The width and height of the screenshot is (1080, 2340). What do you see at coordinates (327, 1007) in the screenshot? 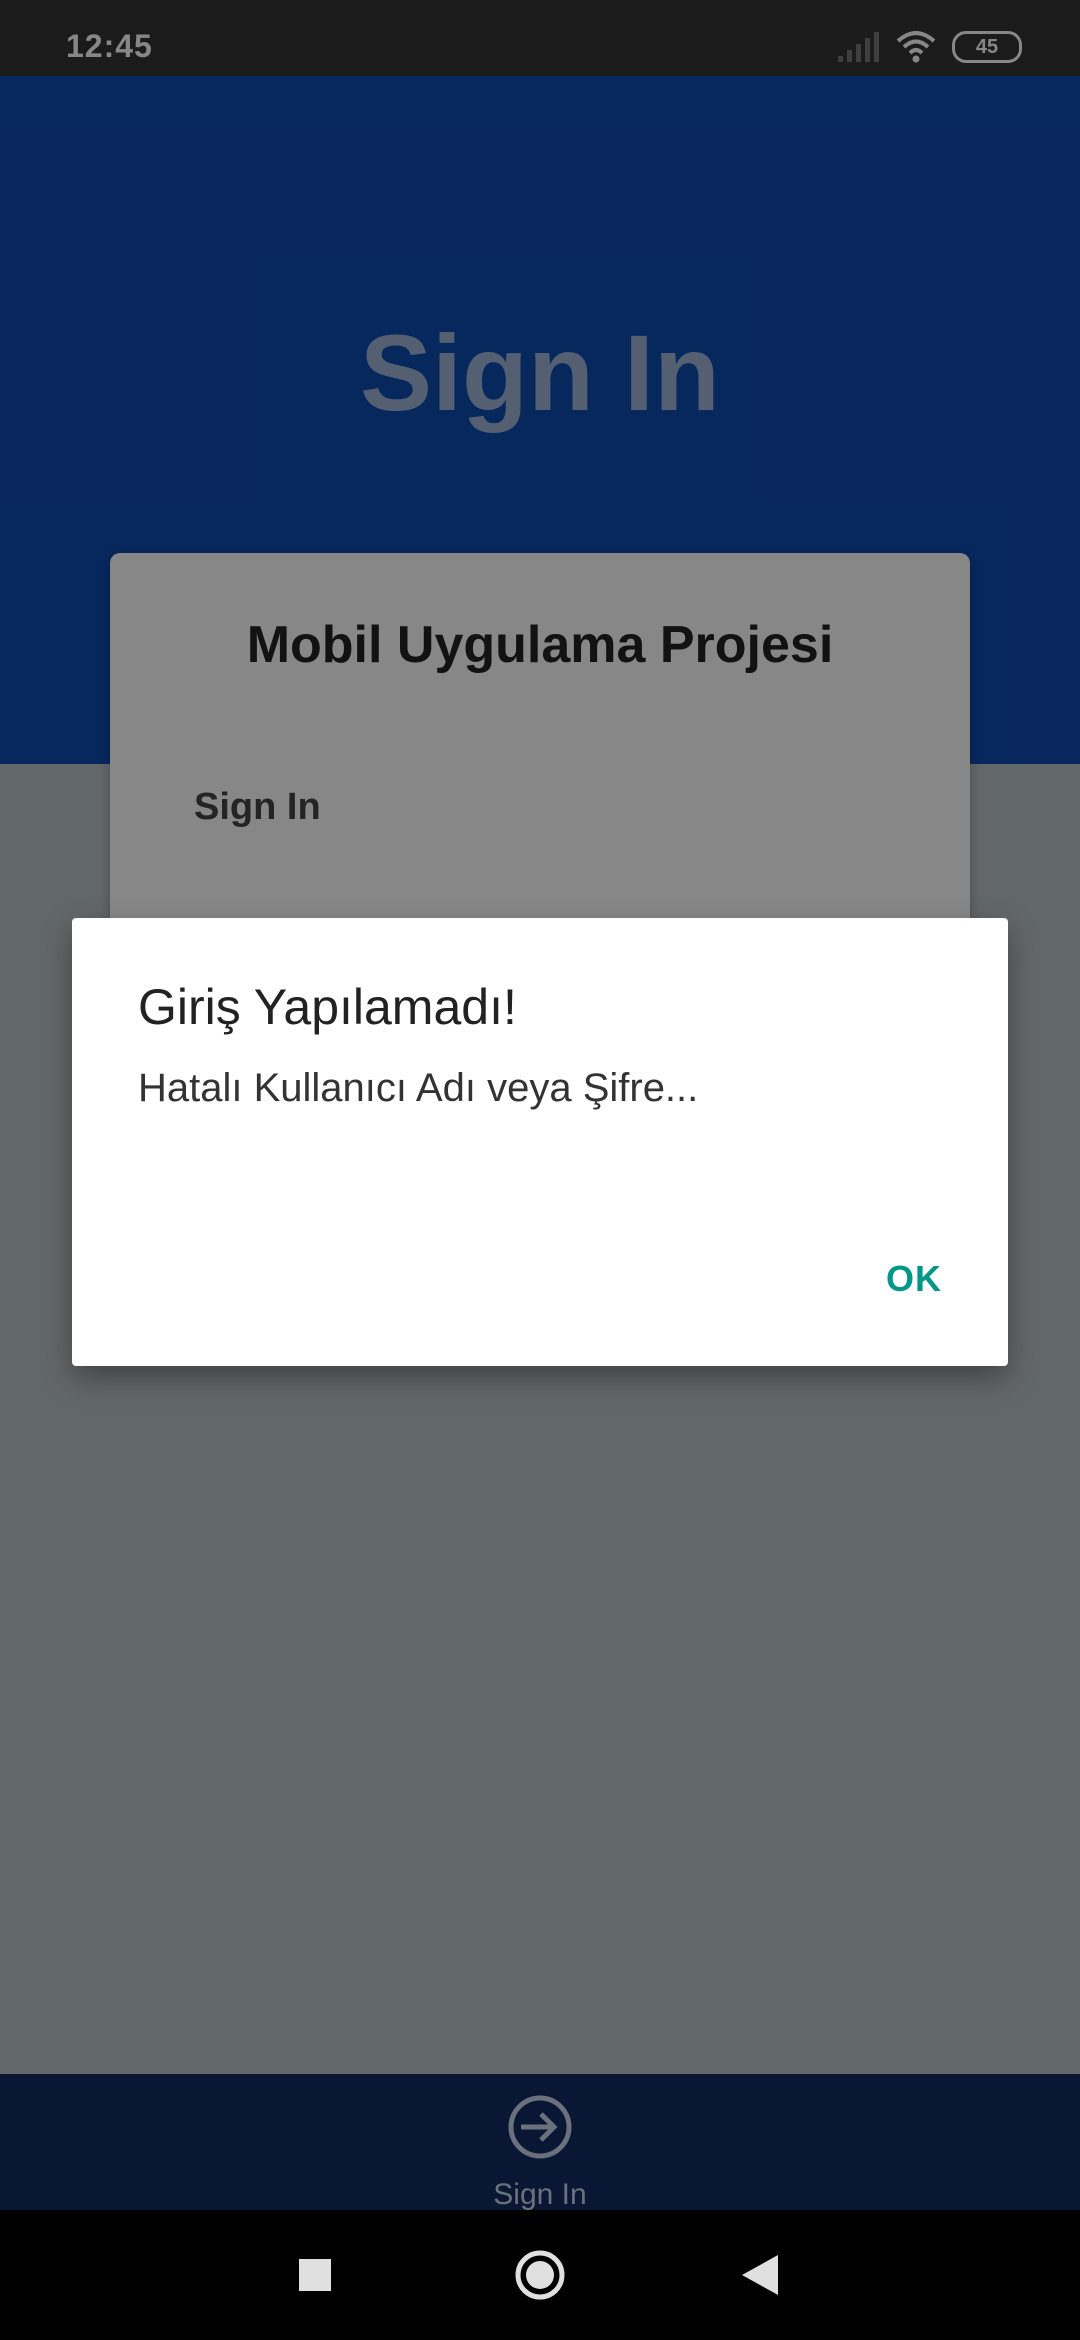
I see `dialog-title: Giriş Yapılamadı!` at bounding box center [327, 1007].